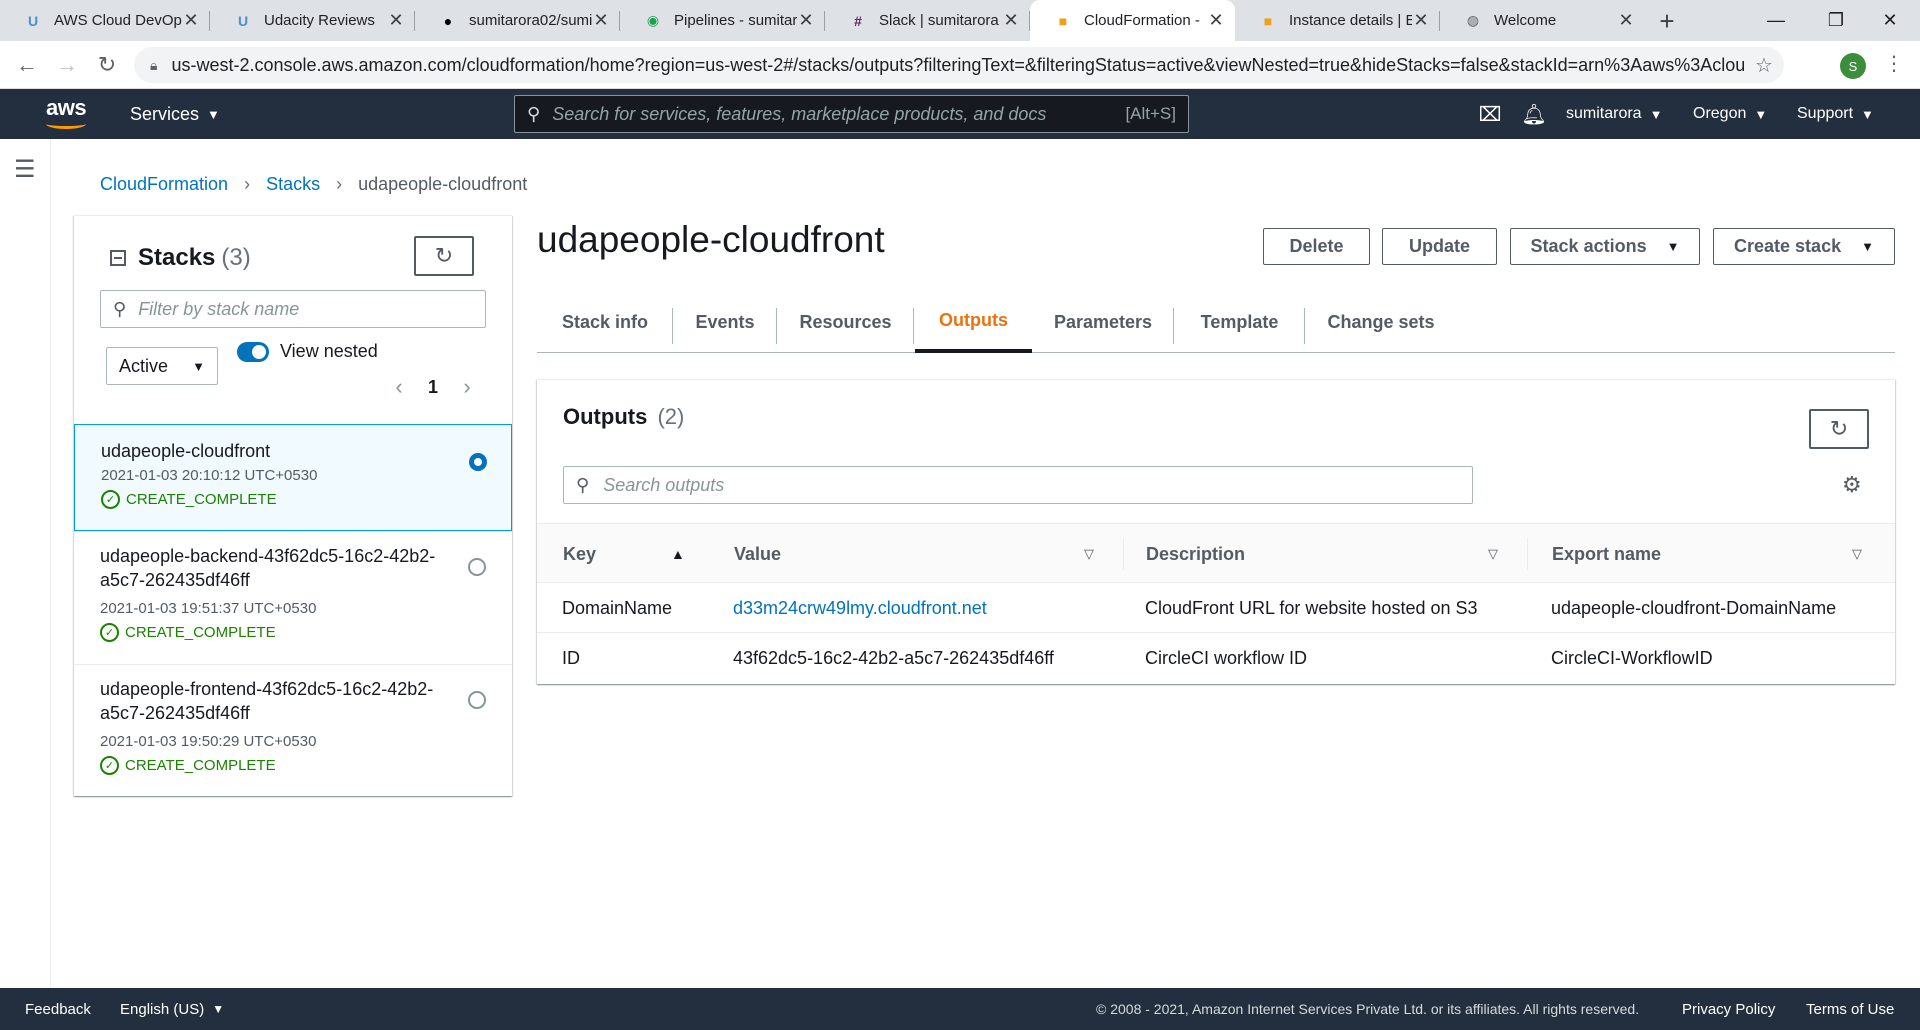 This screenshot has width=1920, height=1030. What do you see at coordinates (939, 20) in the screenshot?
I see `browser-tab-title: Slack | sumitarora` at bounding box center [939, 20].